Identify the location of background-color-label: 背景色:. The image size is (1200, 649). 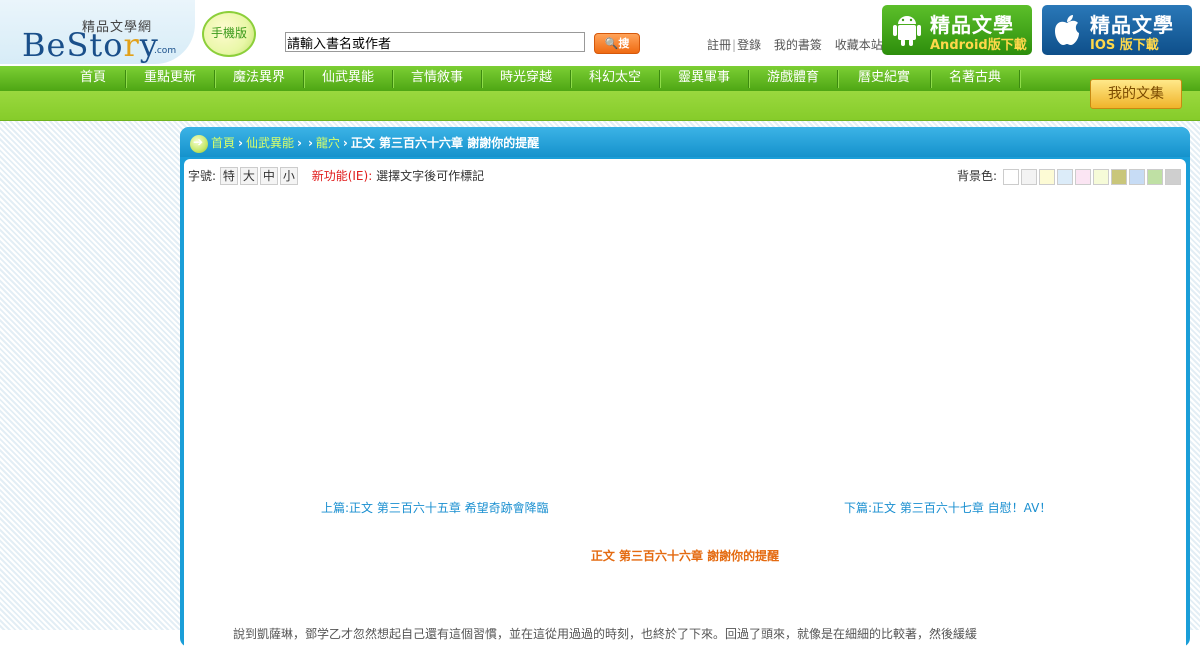
(977, 176).